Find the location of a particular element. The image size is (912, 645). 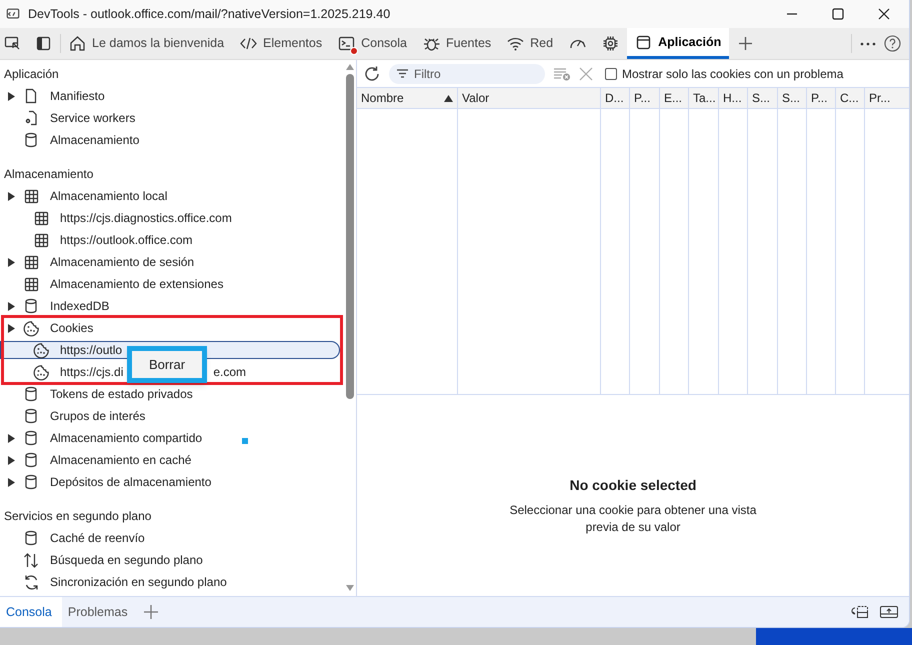

tree-item-text: https://cjs.di is located at coordinates (92, 372).